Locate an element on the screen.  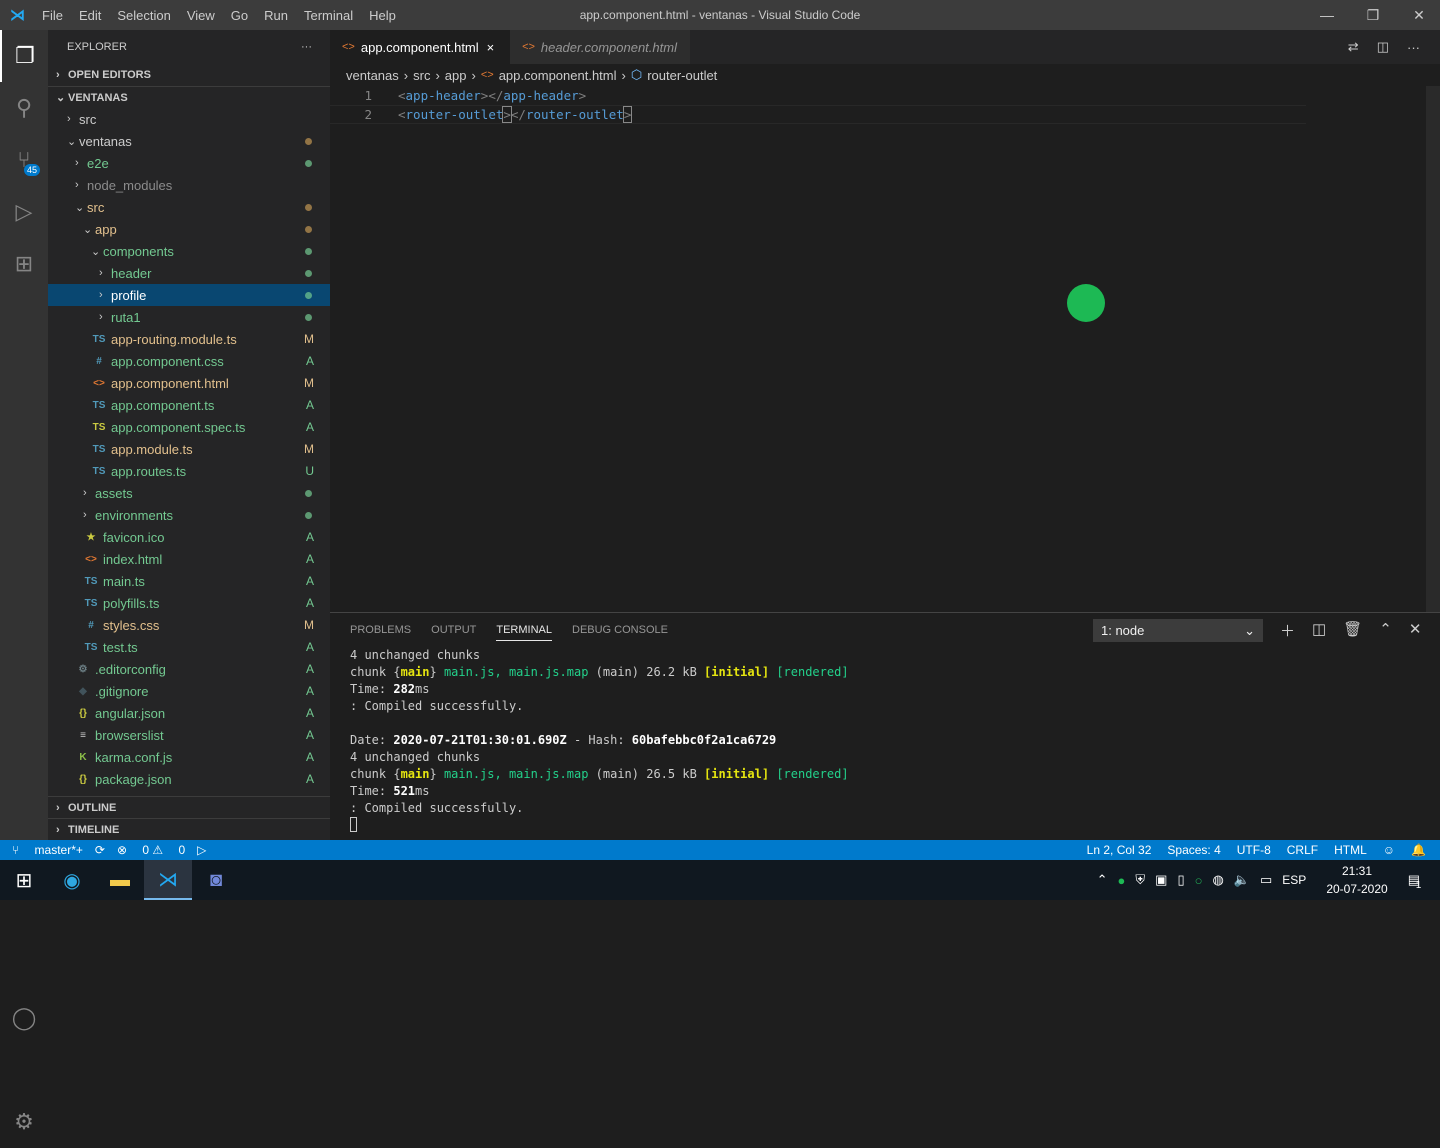
menu-help: Help is located at coordinates (382, 15).